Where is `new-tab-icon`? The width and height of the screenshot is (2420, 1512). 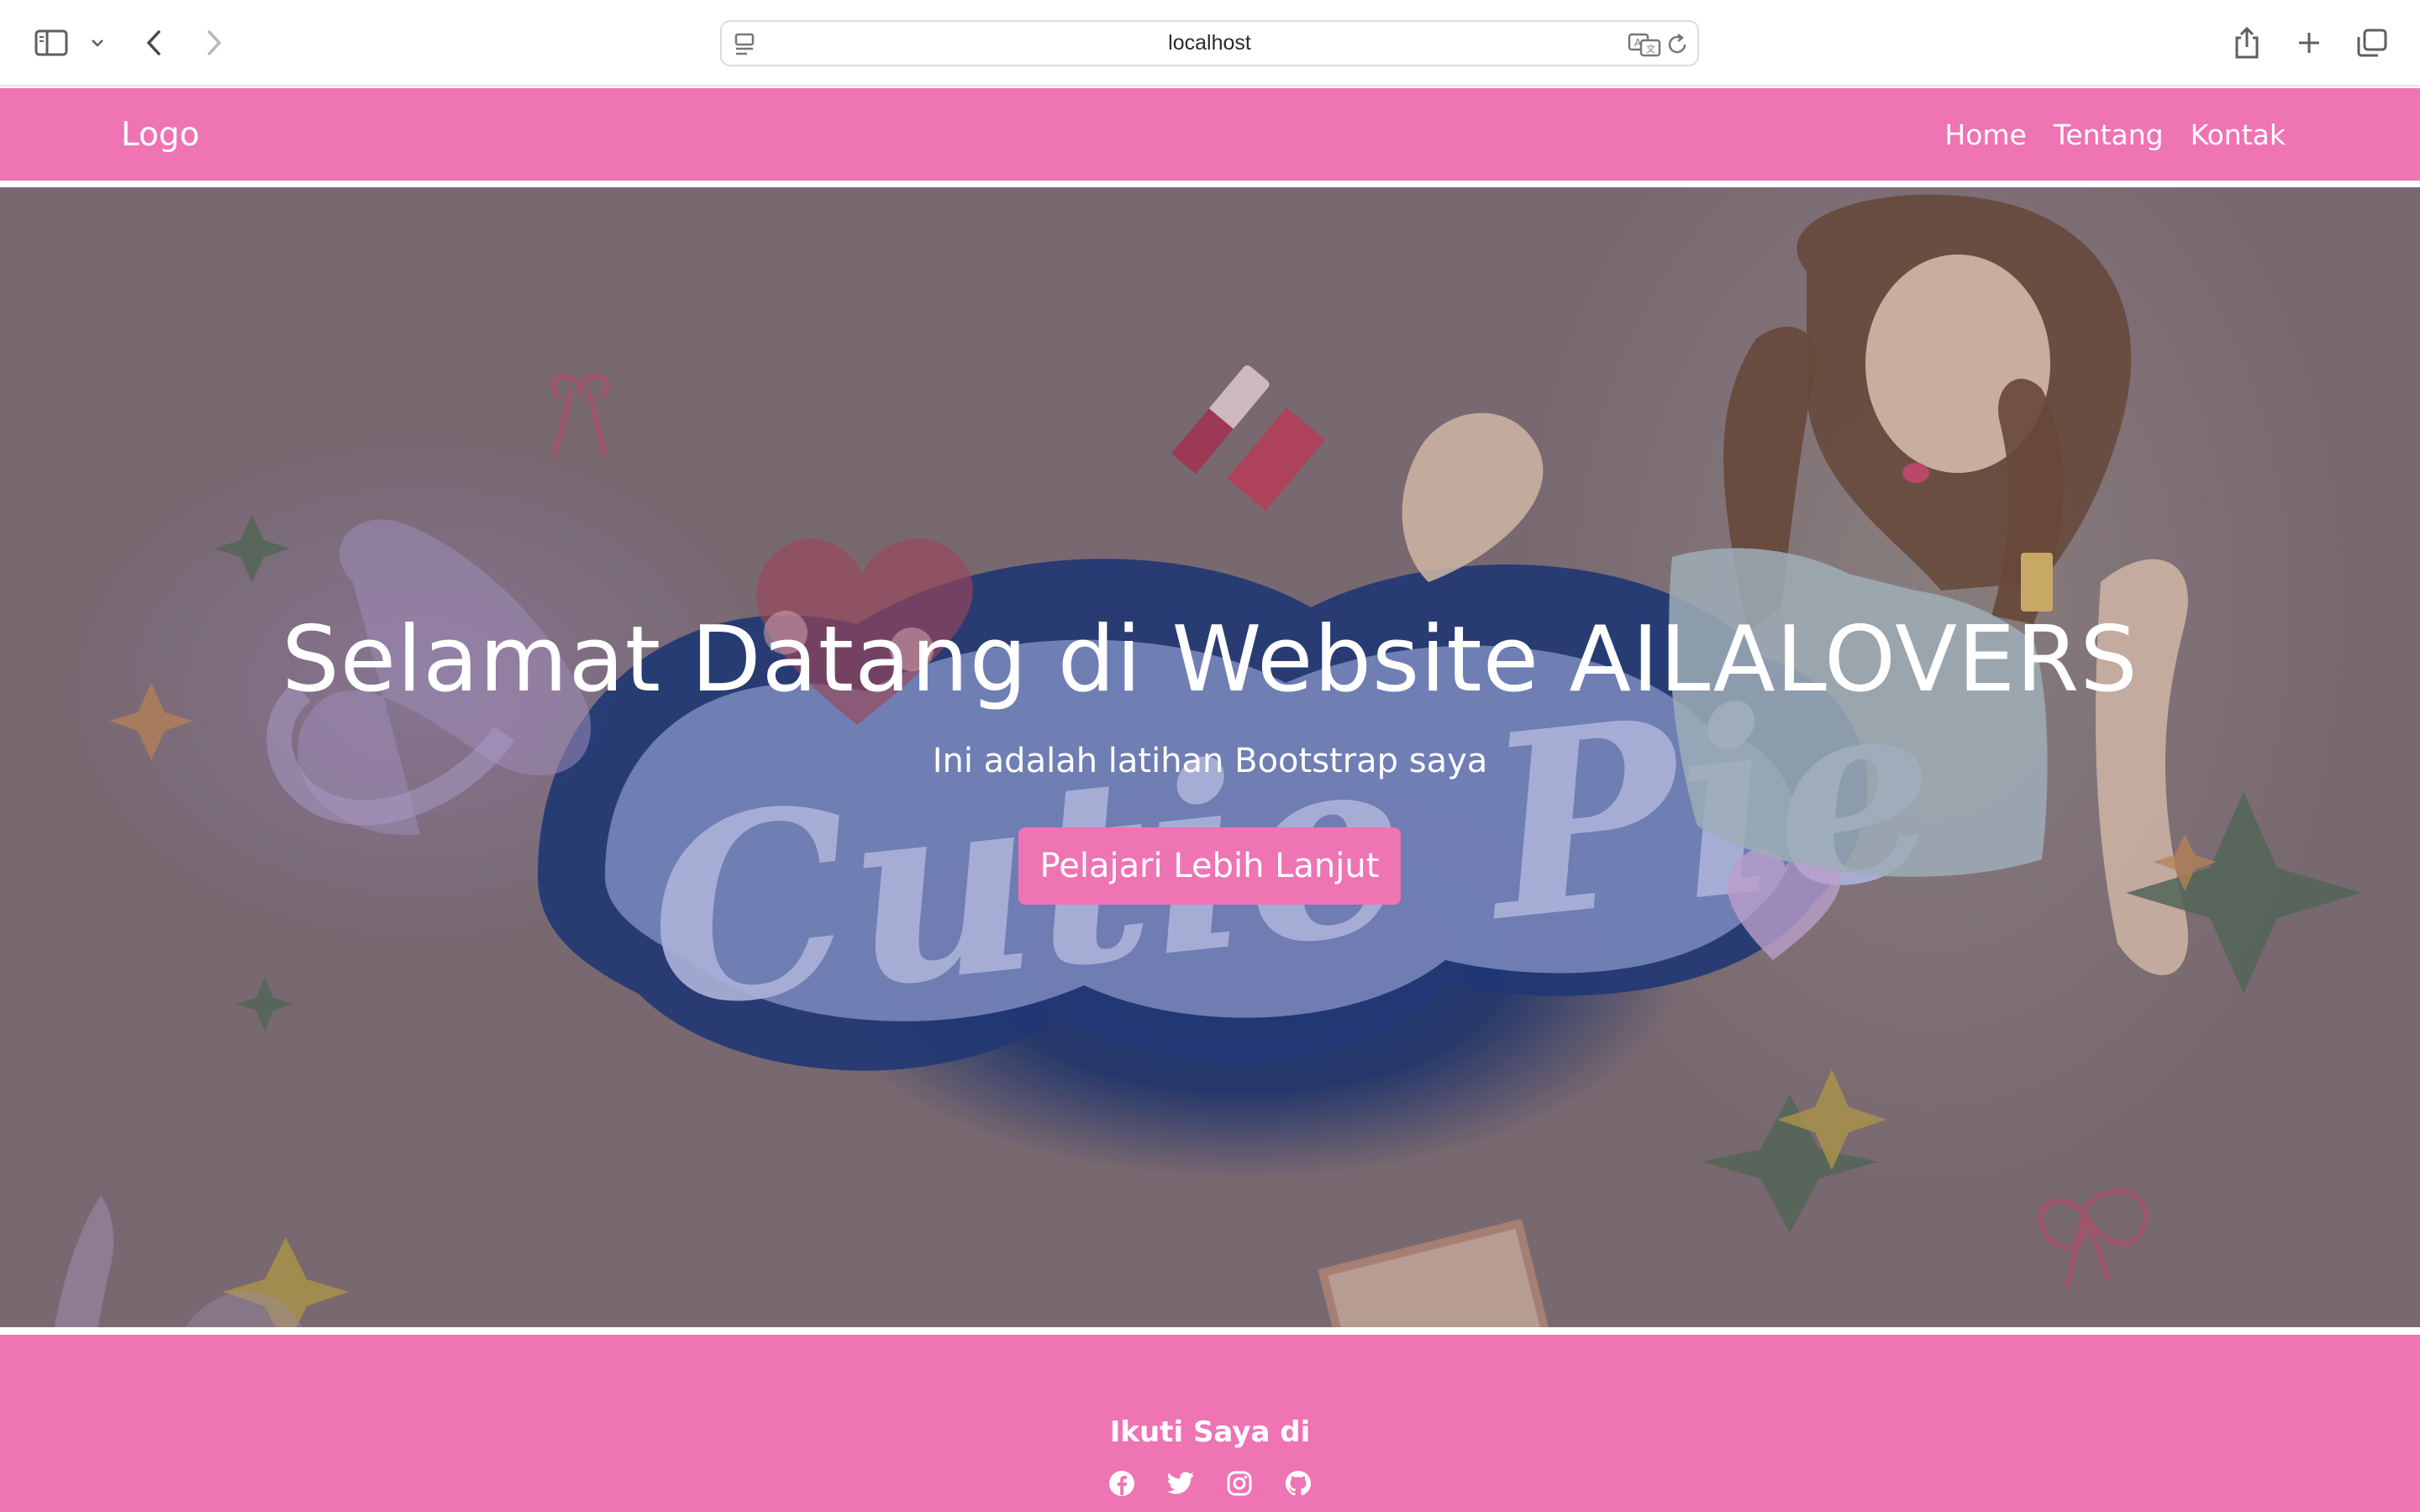
new-tab-icon is located at coordinates (2309, 43).